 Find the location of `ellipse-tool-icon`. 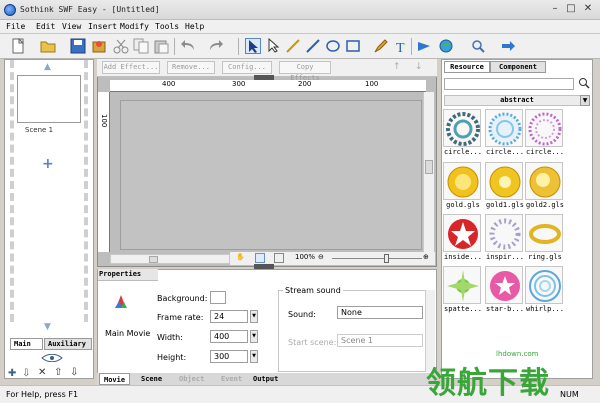

ellipse-tool-icon is located at coordinates (333, 46).